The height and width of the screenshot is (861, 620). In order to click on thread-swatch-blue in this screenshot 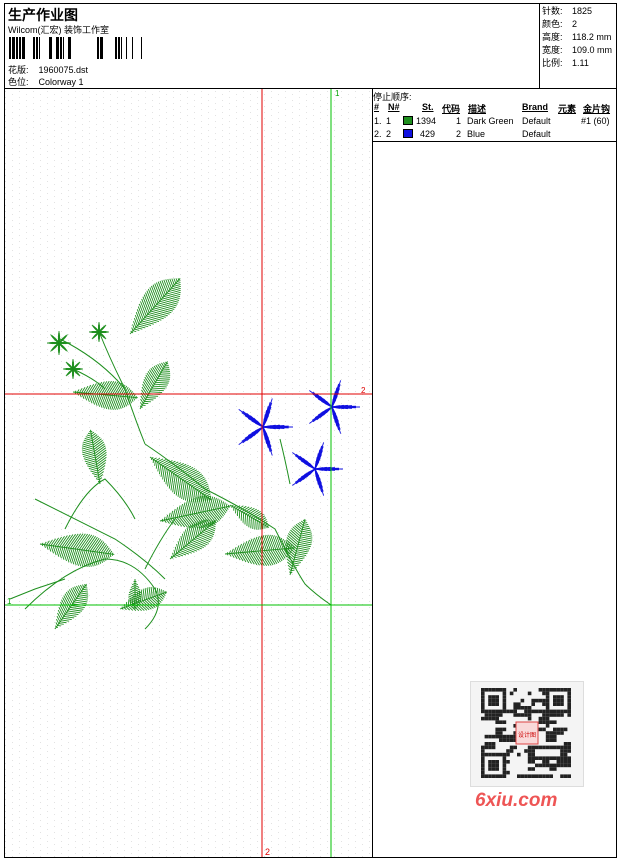, I will do `click(408, 133)`.